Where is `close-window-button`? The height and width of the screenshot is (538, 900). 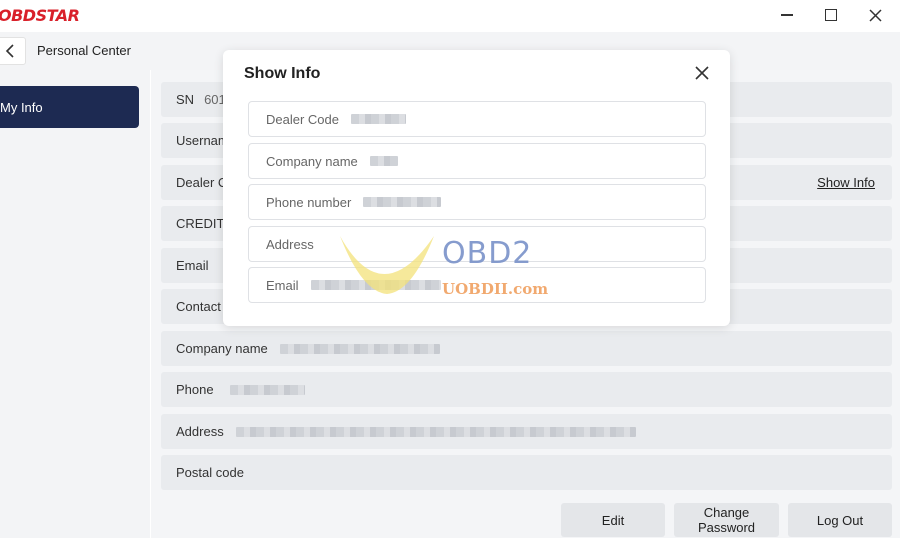
close-window-button is located at coordinates (875, 15).